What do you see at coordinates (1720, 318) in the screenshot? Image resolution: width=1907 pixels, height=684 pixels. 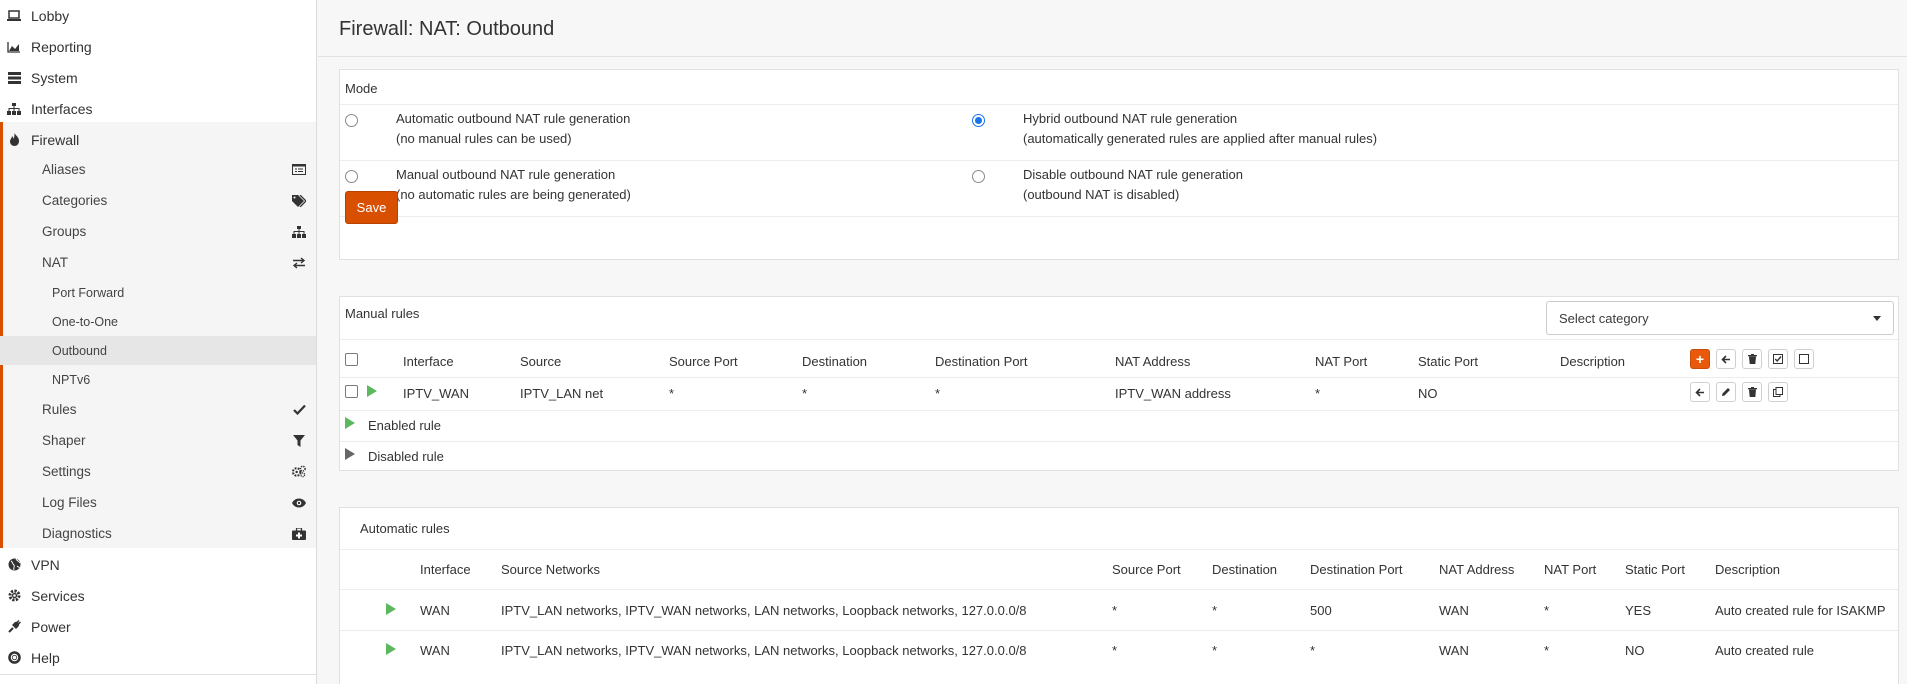 I see `category-select: Select category` at bounding box center [1720, 318].